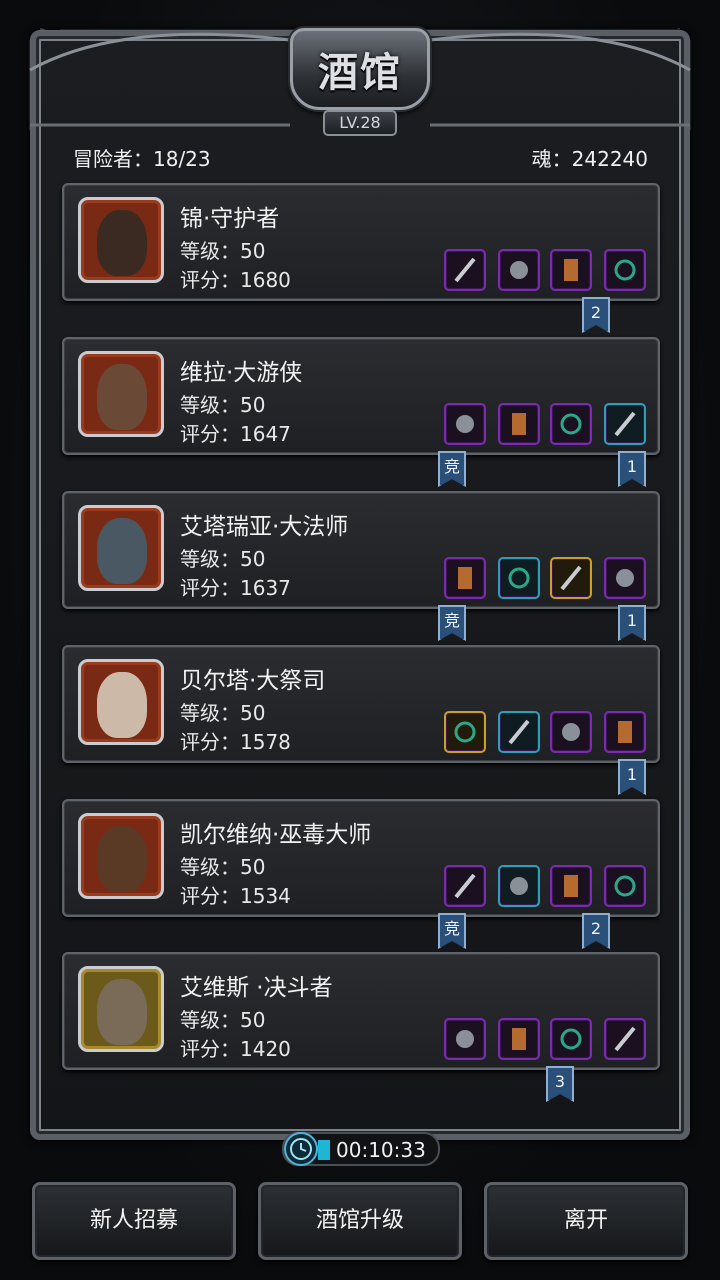 The width and height of the screenshot is (720, 1280). I want to click on hero-score: 评分：1637, so click(235, 588).